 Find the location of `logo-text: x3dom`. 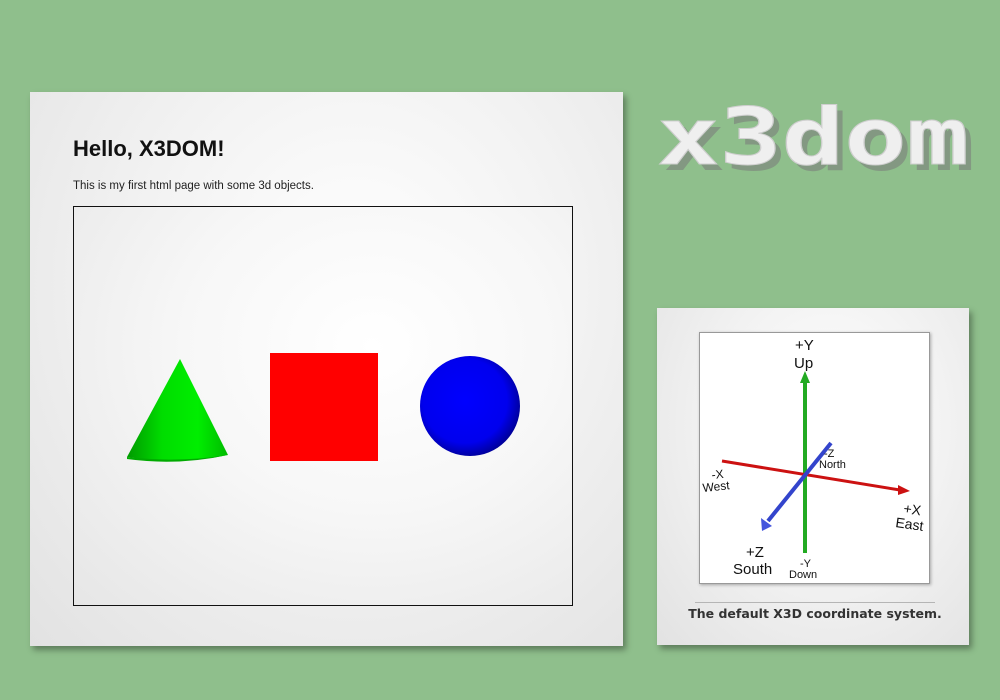

logo-text: x3dom is located at coordinates (813, 143).